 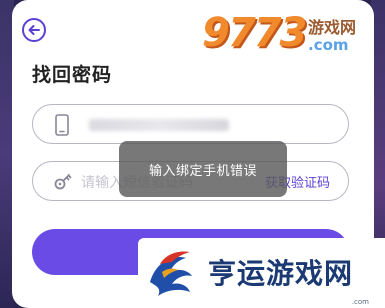 What do you see at coordinates (62, 125) in the screenshot?
I see `phone-icon` at bounding box center [62, 125].